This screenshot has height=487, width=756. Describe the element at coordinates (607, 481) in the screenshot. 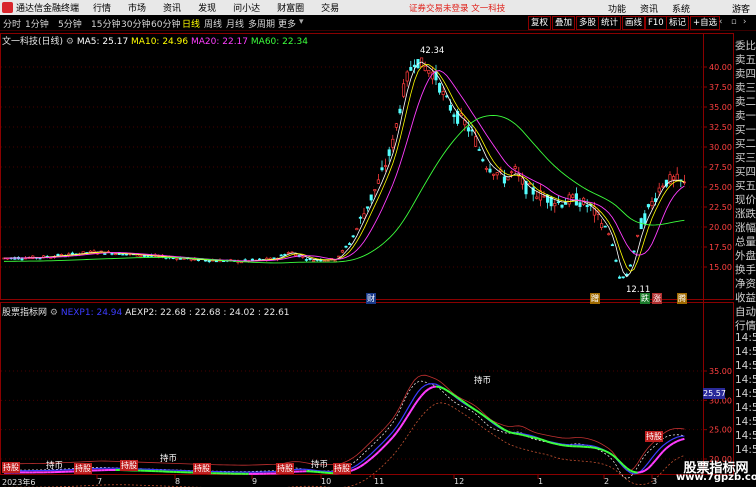

I see `date-label: 2` at that location.